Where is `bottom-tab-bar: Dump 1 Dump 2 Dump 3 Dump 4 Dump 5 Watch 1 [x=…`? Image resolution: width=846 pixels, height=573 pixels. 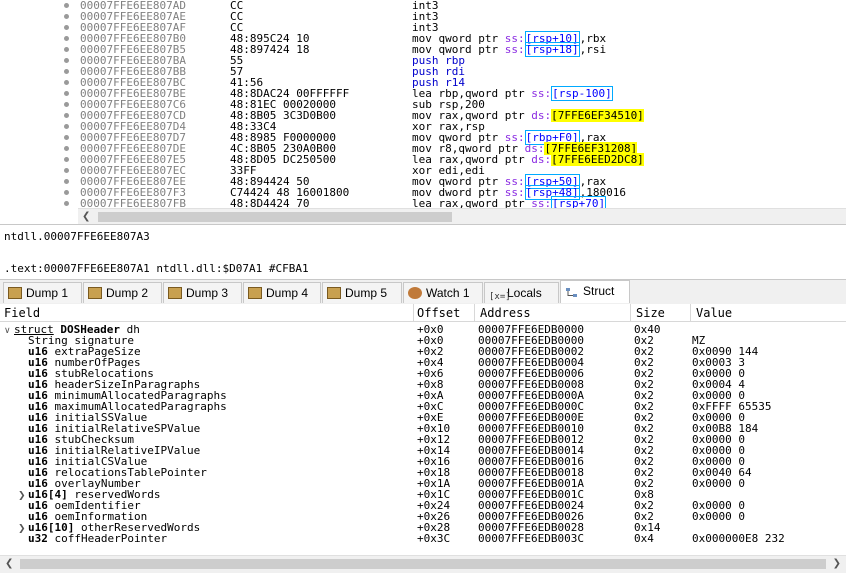
bottom-tab-bar: Dump 1 Dump 2 Dump 3 Dump 4 Dump 5 Watch 1 [x=… is located at coordinates (423, 292).